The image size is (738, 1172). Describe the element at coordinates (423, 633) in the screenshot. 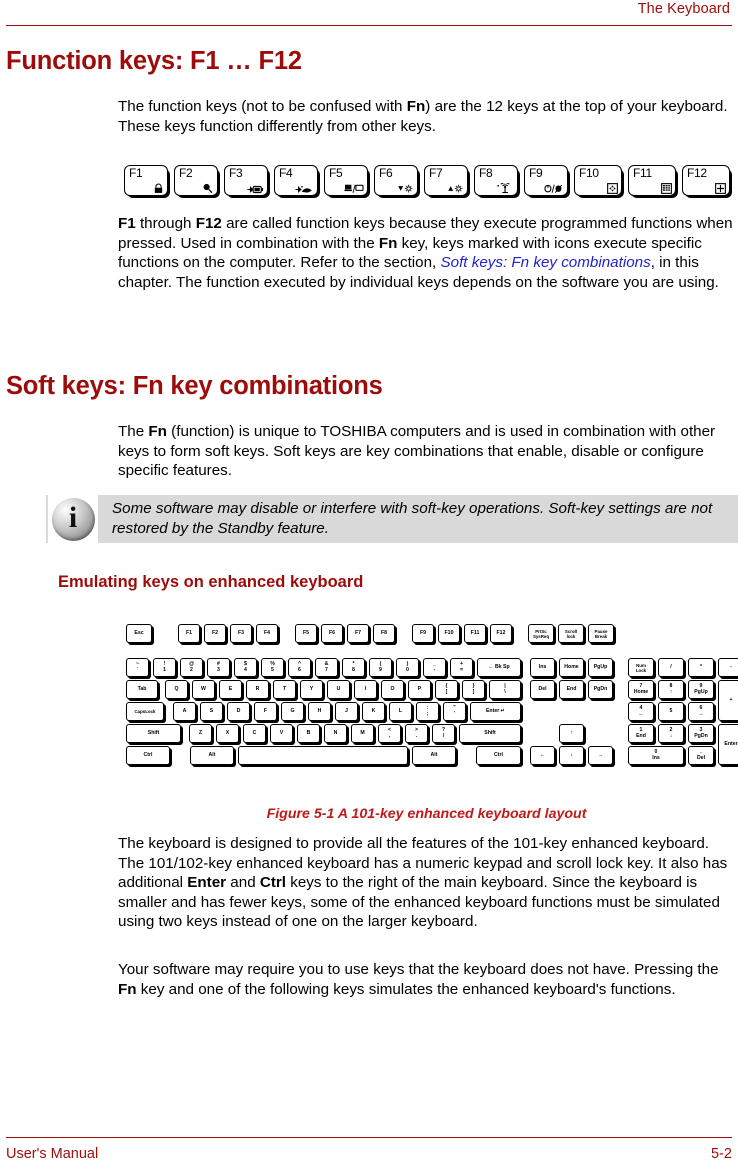

I see `kbd-key-f9: F9` at that location.